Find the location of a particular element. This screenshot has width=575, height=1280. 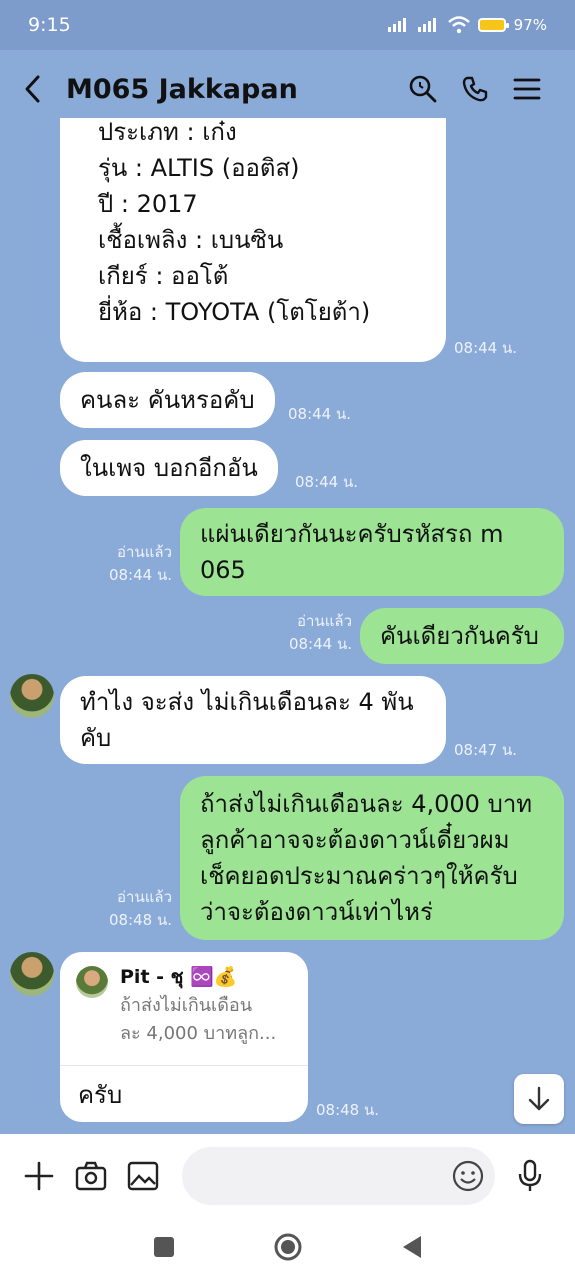

plus-icon is located at coordinates (39, 1176).